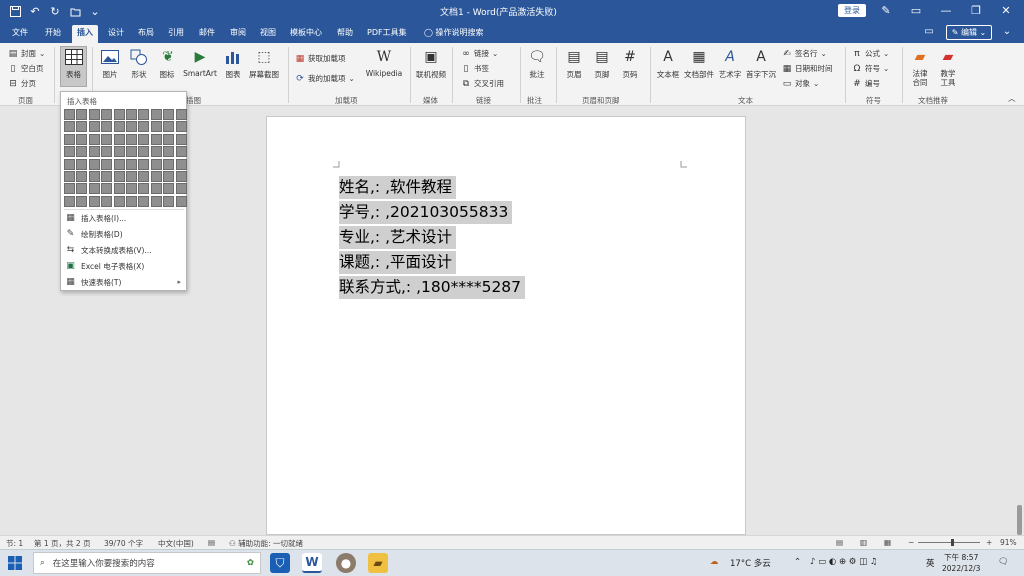 This screenshot has width=1024, height=576. Describe the element at coordinates (238, 34) in the screenshot. I see `tab-review: 审阅` at that location.